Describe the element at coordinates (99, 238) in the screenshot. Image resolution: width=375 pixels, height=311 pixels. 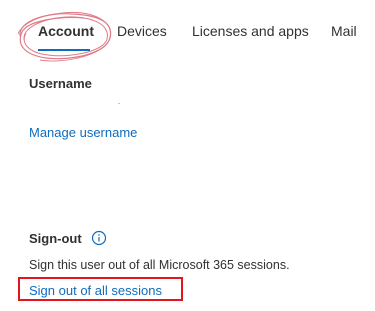
I see `info-icon` at that location.